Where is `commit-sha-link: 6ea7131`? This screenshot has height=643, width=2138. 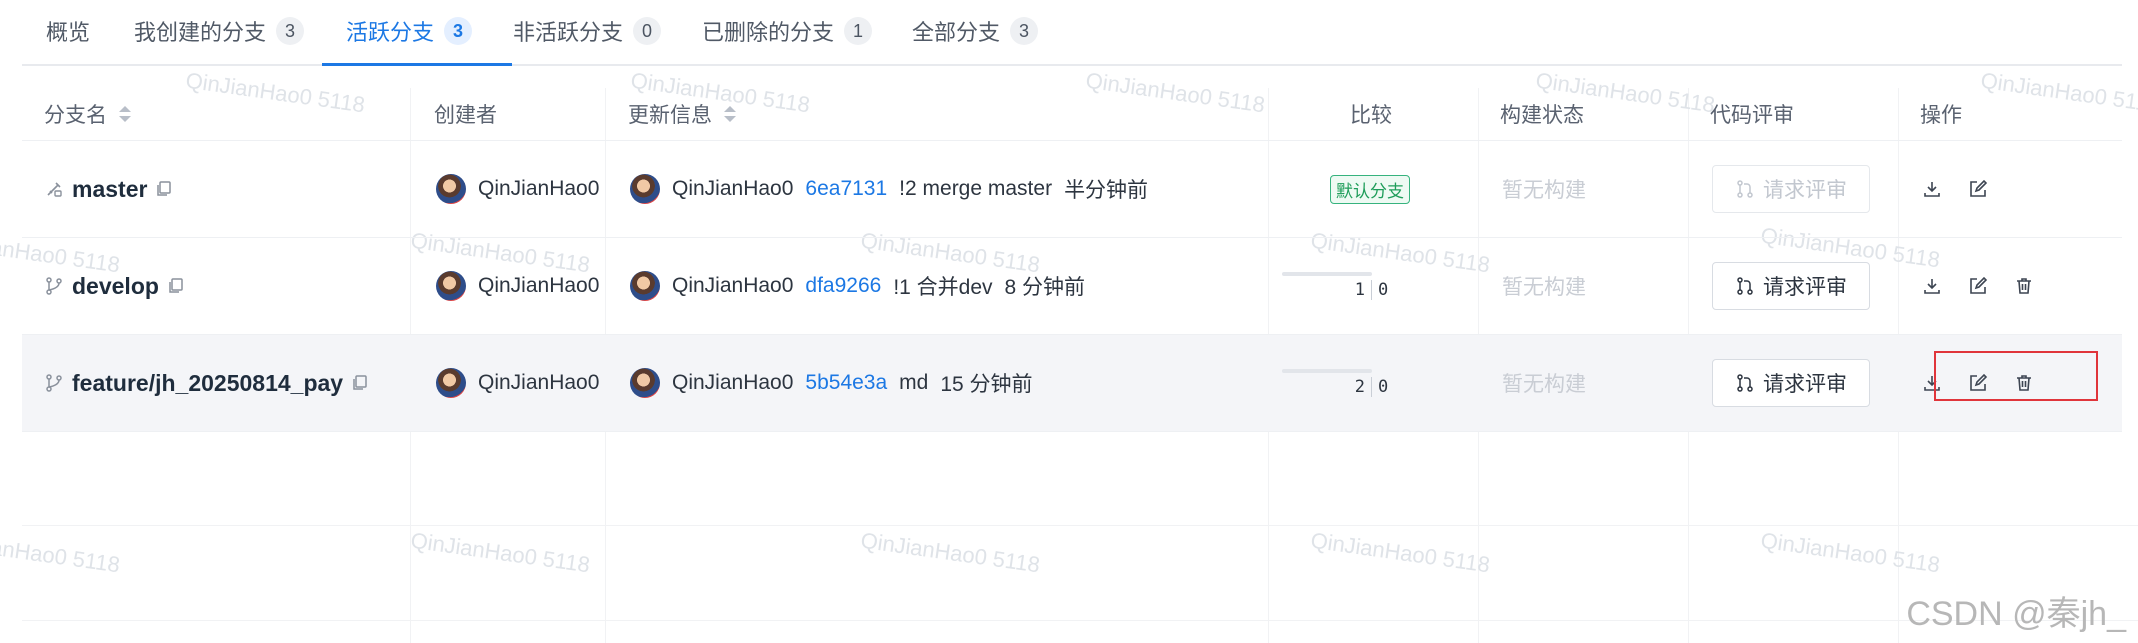 commit-sha-link: 6ea7131 is located at coordinates (846, 189).